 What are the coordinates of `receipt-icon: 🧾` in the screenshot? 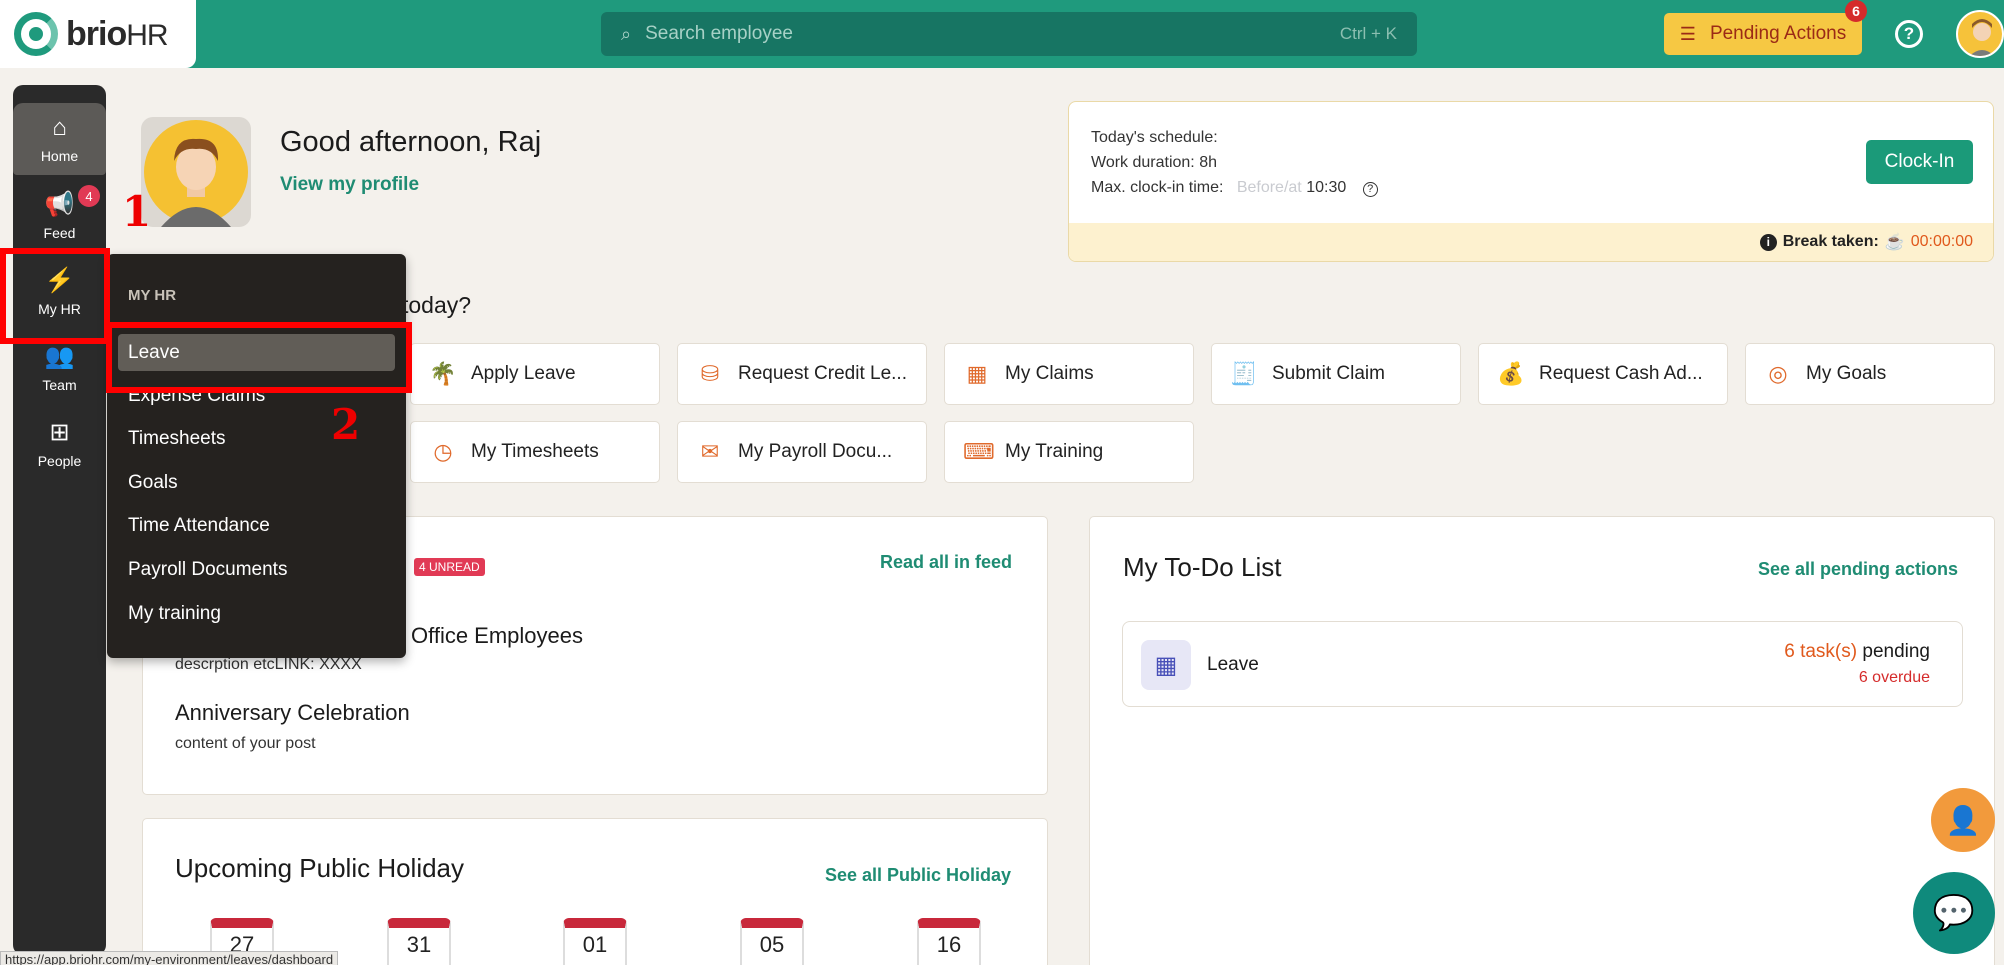 It's located at (1244, 373).